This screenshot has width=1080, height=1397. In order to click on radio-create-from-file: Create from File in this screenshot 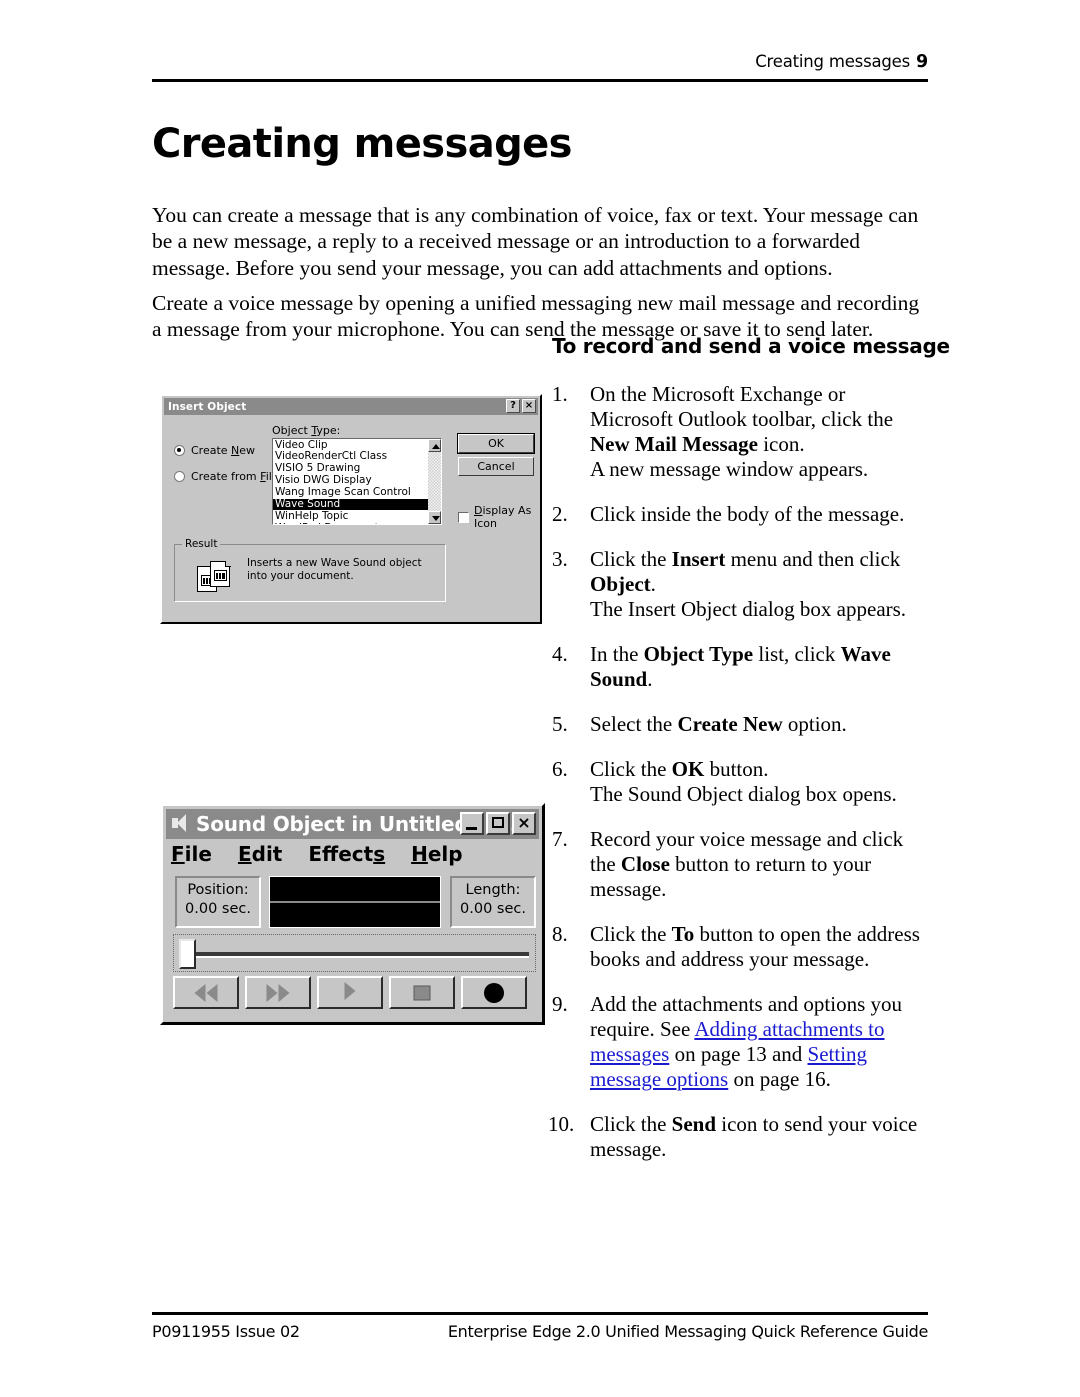, I will do `click(226, 476)`.